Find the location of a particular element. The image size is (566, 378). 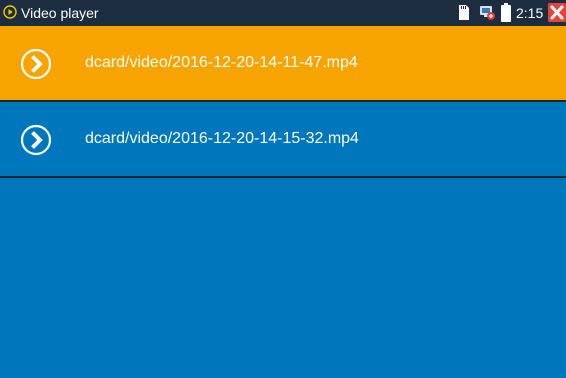

file-name: dcard/video/2016-12-20-14-11-47.mp4 is located at coordinates (221, 62).